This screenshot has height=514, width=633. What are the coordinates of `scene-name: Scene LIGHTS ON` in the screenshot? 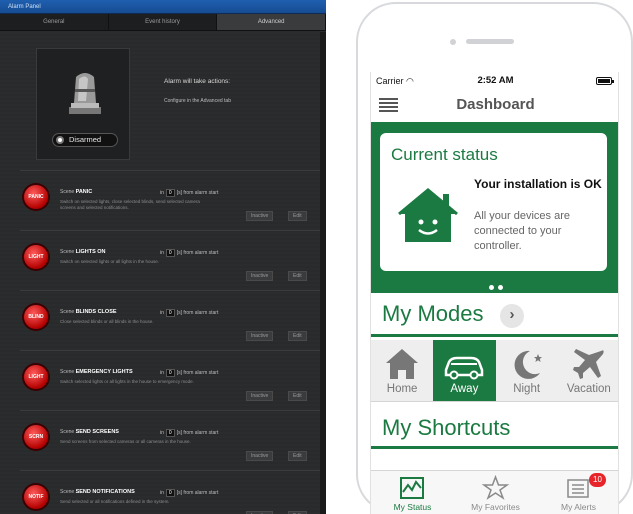 It's located at (83, 252).